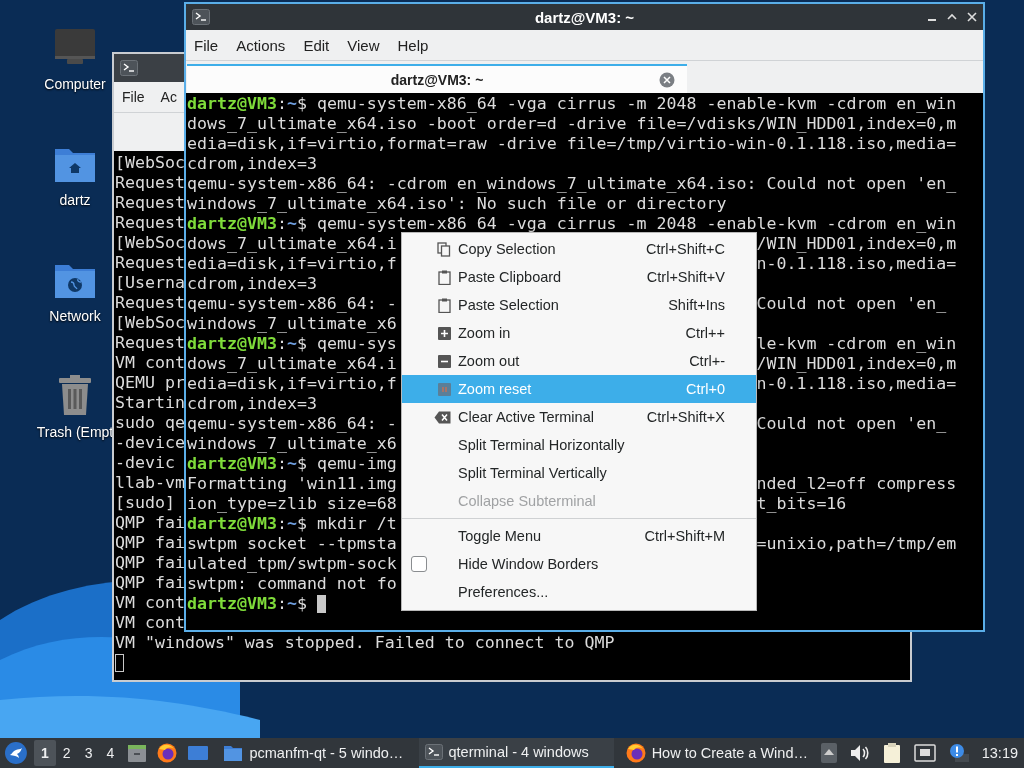 Image resolution: width=1024 pixels, height=768 pixels. I want to click on terminal-line: /WIN_HDD01,index=0,m, so click(857, 364).